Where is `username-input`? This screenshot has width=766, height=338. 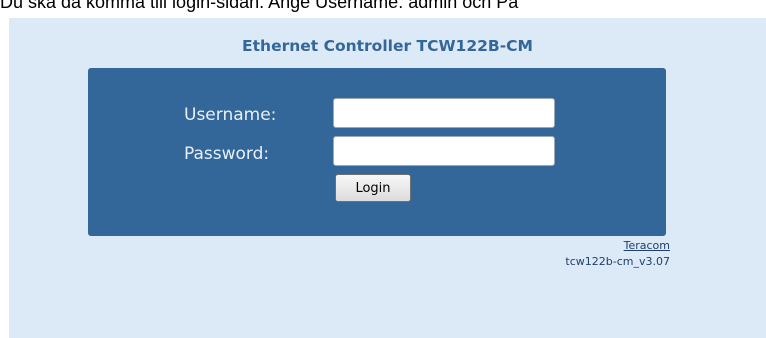
username-input is located at coordinates (444, 113).